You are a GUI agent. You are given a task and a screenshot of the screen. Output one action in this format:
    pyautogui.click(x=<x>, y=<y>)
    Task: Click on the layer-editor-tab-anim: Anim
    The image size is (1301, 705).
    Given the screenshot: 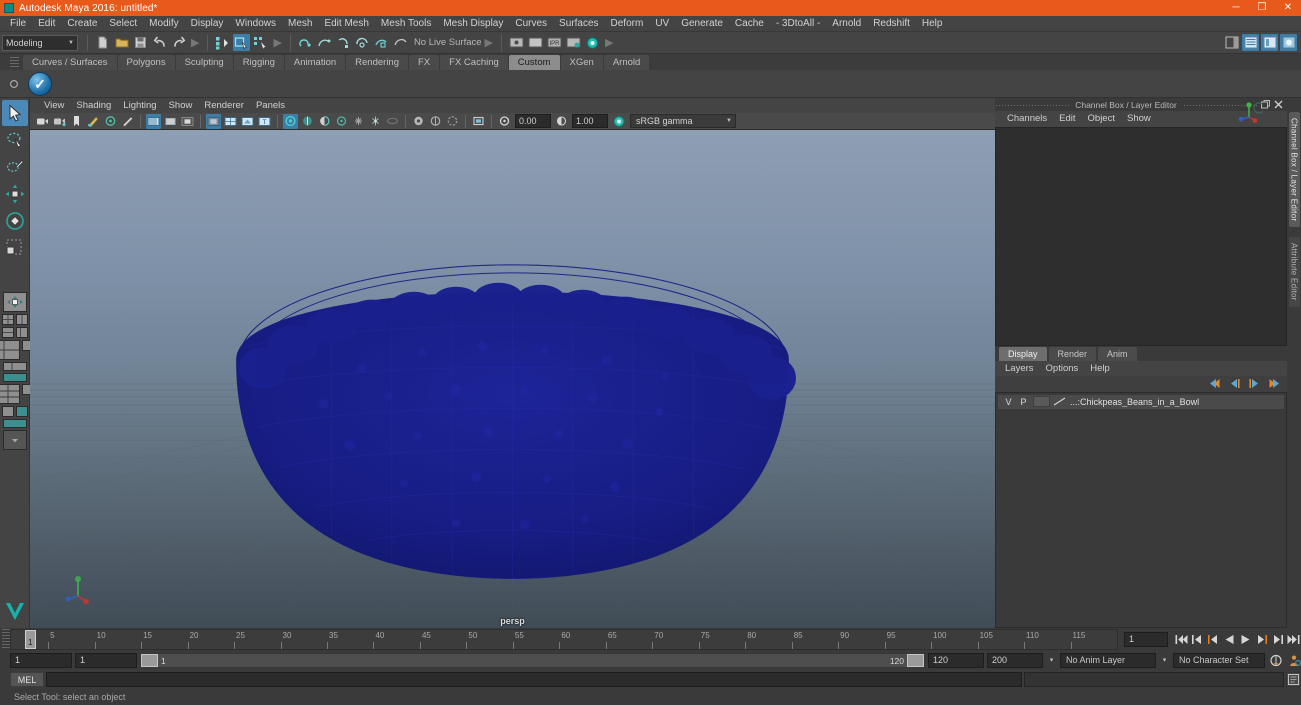 What is the action you would take?
    pyautogui.click(x=1117, y=353)
    